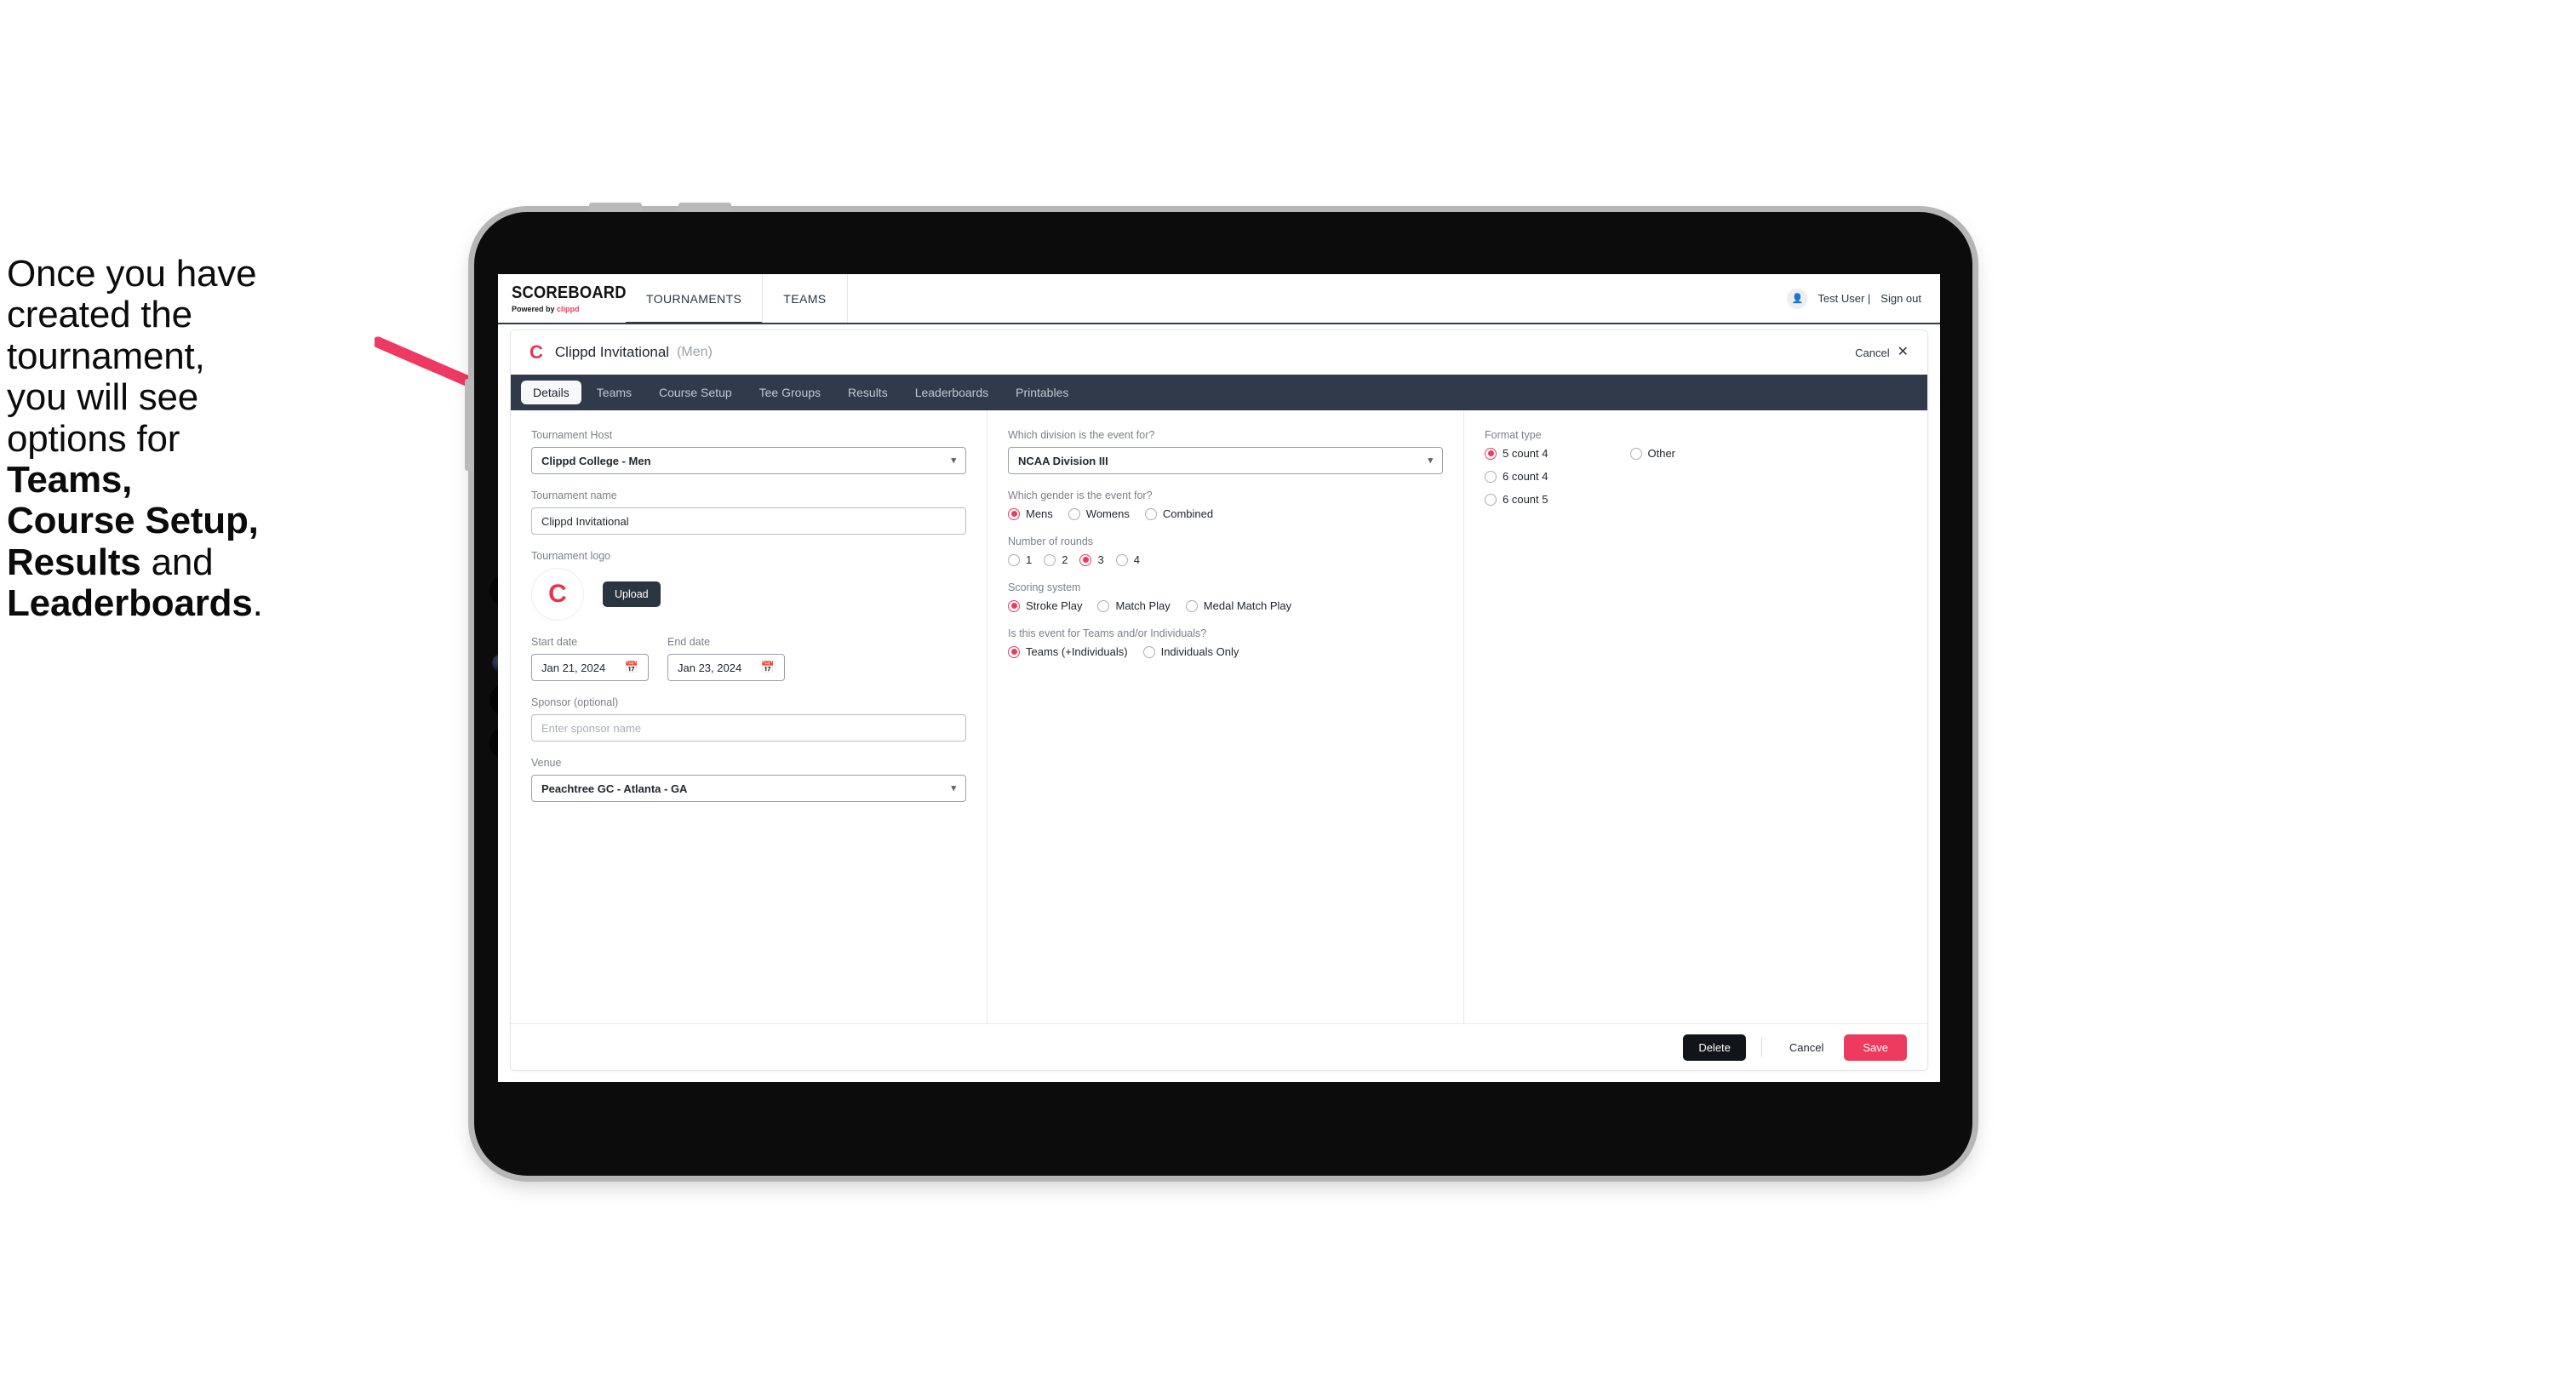 Image resolution: width=2576 pixels, height=1386 pixels. Describe the element at coordinates (1901, 298) in the screenshot. I see `sign-out-link: Sign out` at that location.